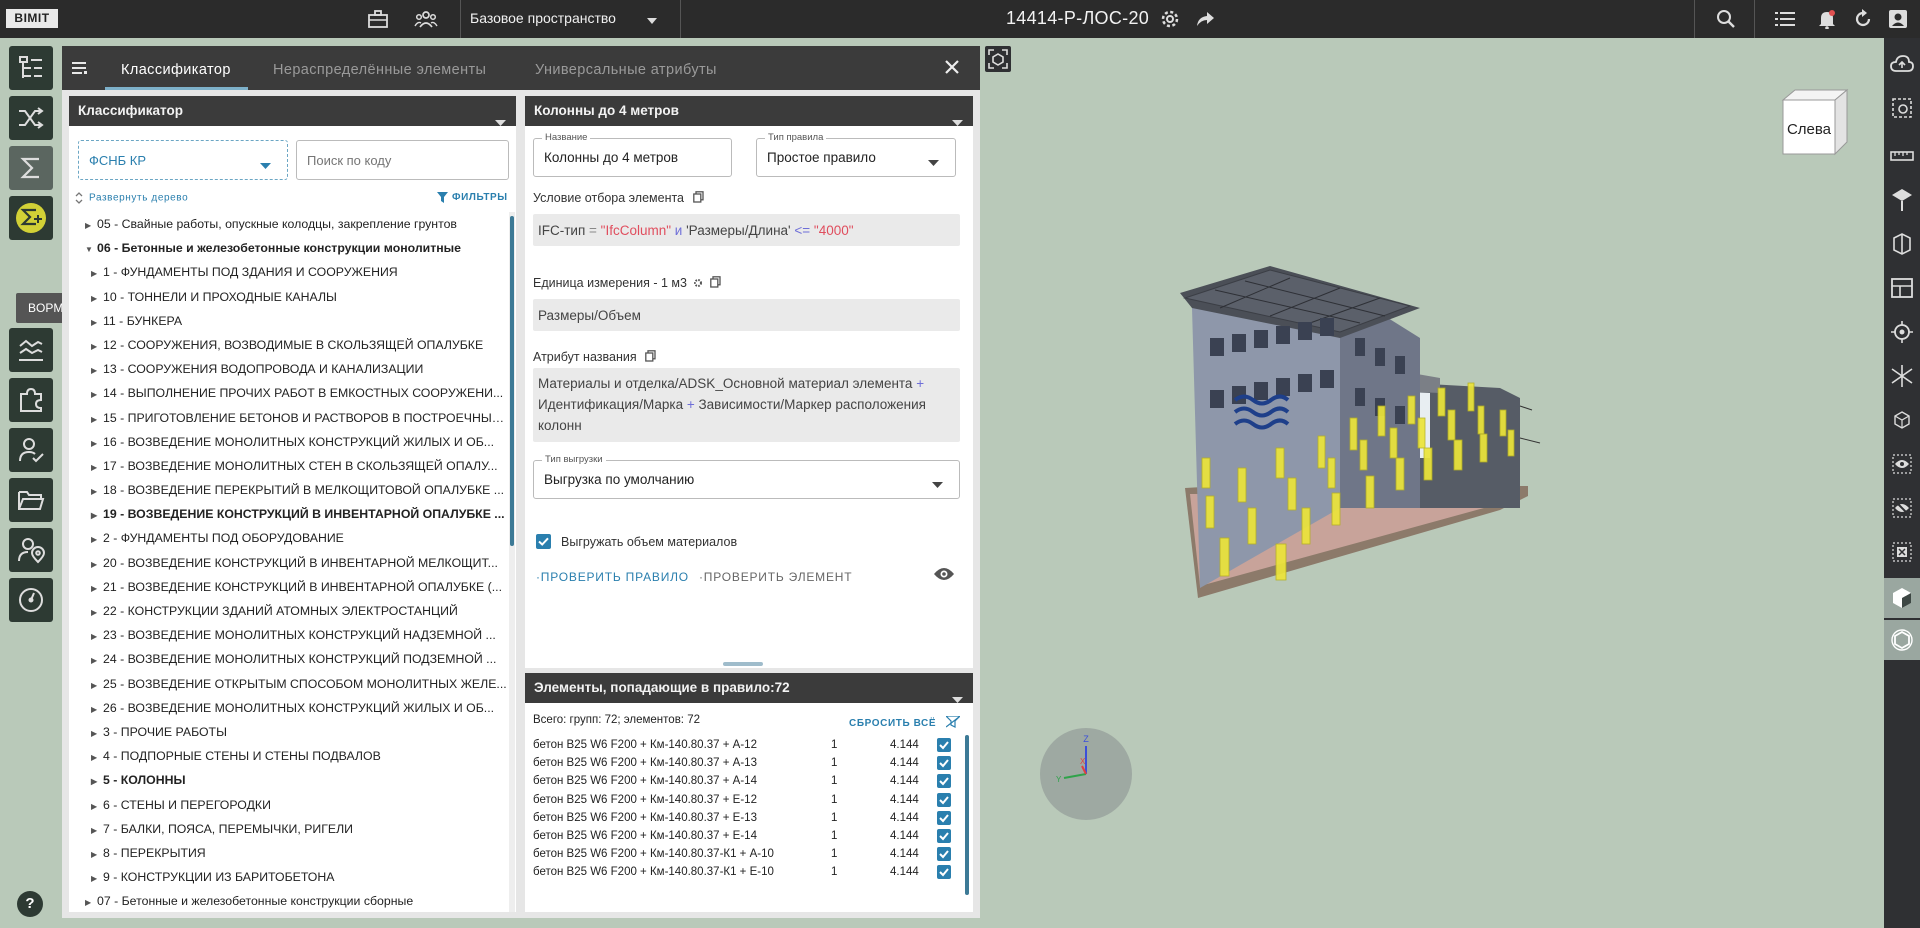 This screenshot has width=1920, height=928. I want to click on classifier-select: ФСНБ КР, so click(183, 160).